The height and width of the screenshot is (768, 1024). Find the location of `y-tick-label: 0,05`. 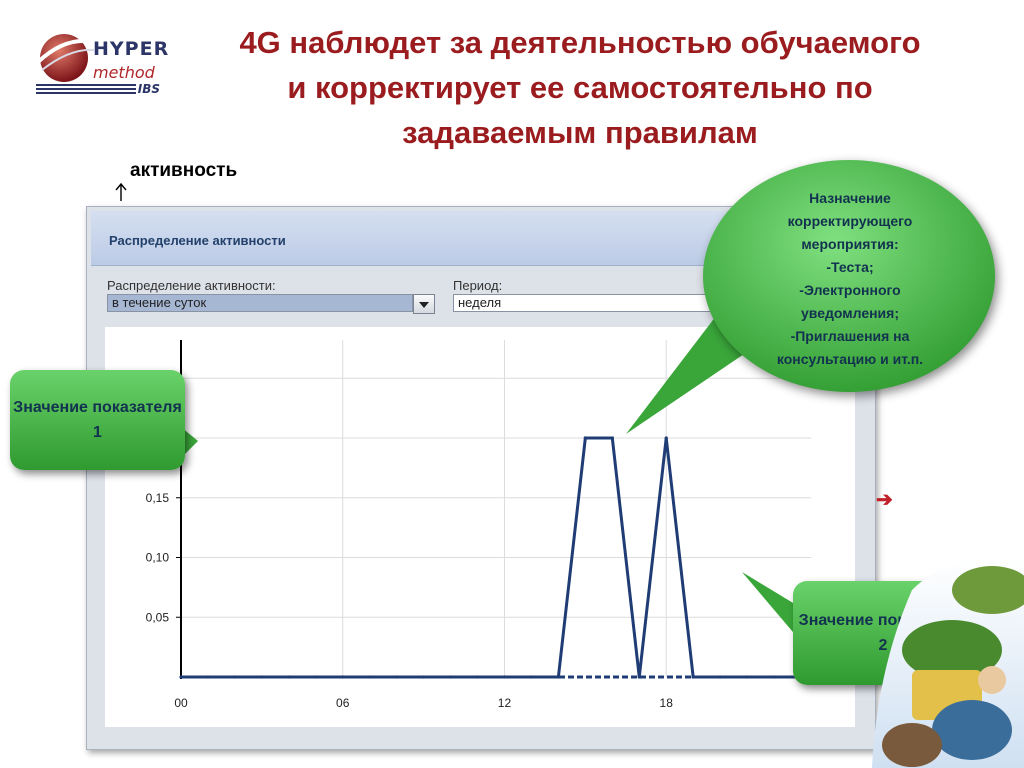

y-tick-label: 0,05 is located at coordinates (158, 617).